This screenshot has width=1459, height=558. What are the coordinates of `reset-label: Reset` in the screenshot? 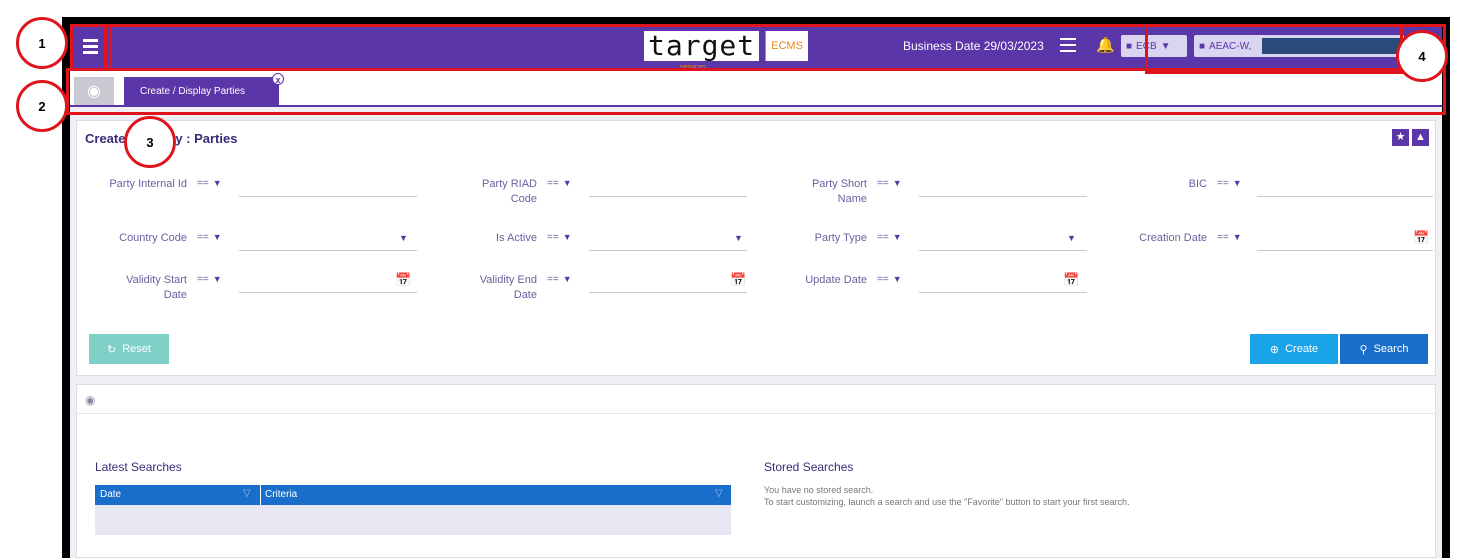 It's located at (136, 349).